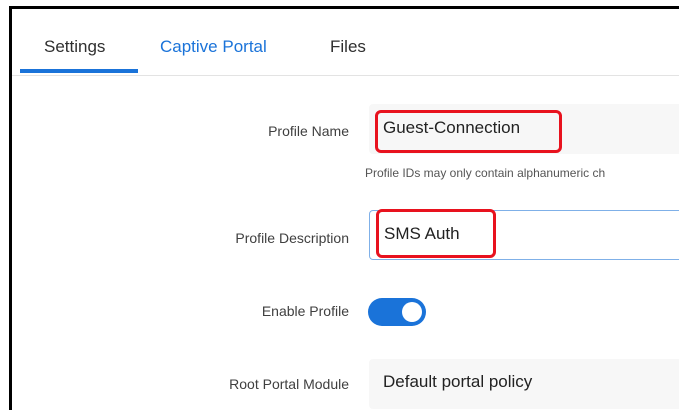  I want to click on tab-bar-divider, so click(345, 75).